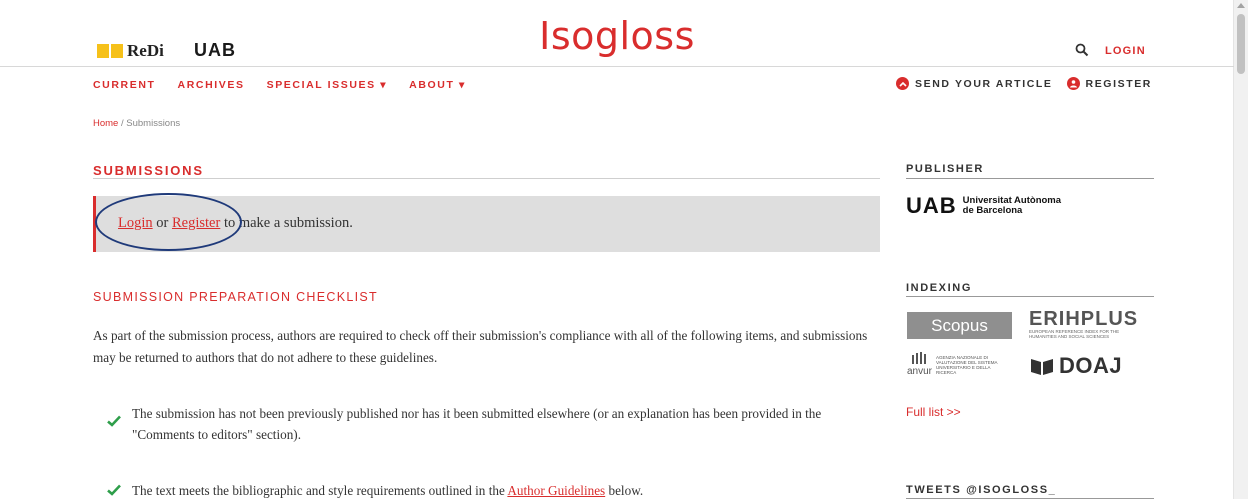 The image size is (1248, 501). I want to click on indexing-divider, so click(1030, 296).